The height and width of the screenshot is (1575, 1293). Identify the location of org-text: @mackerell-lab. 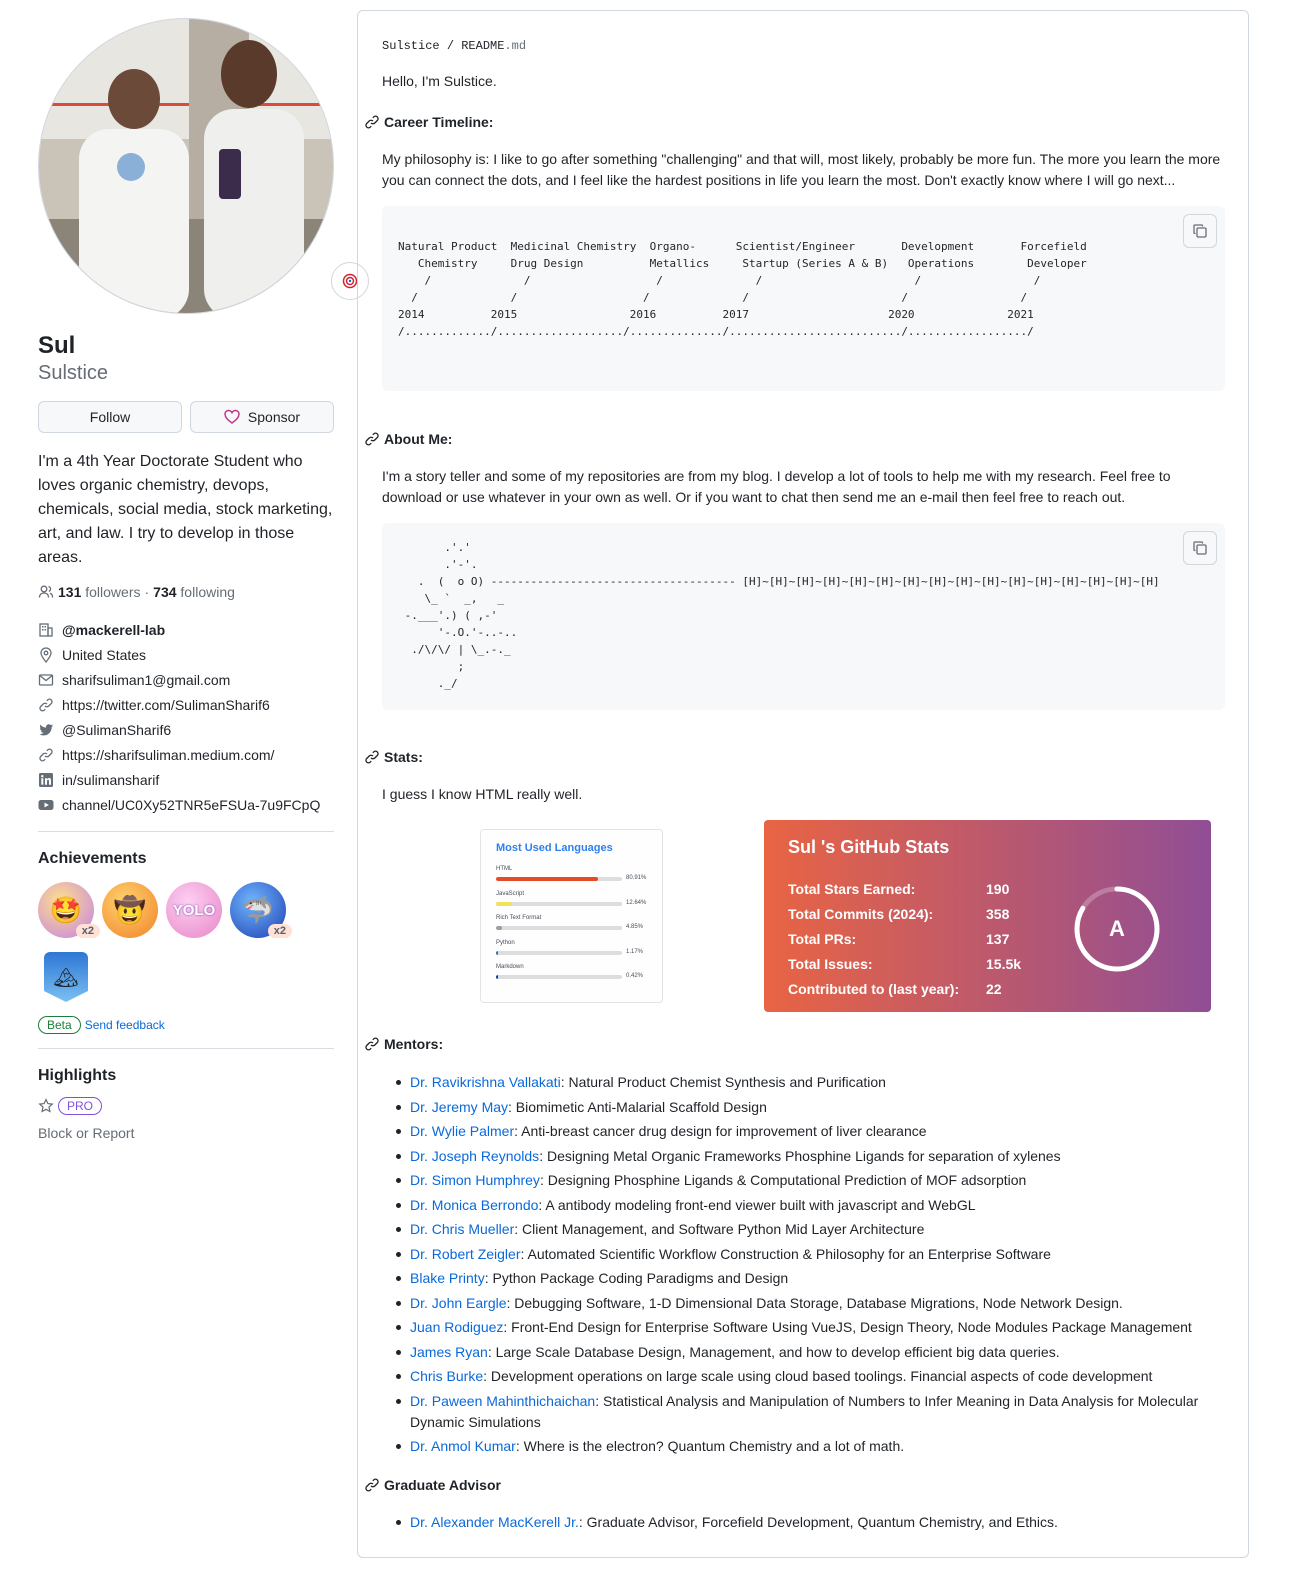
(114, 629).